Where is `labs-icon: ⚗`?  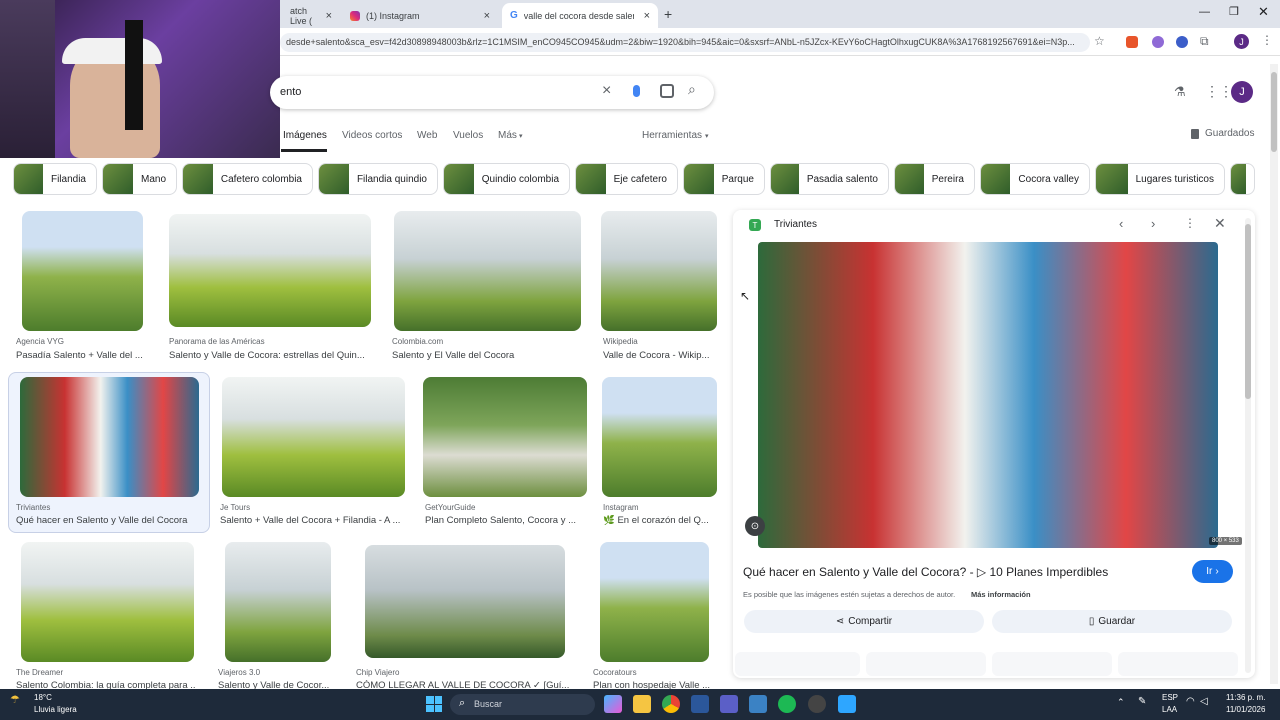 labs-icon: ⚗ is located at coordinates (1180, 92).